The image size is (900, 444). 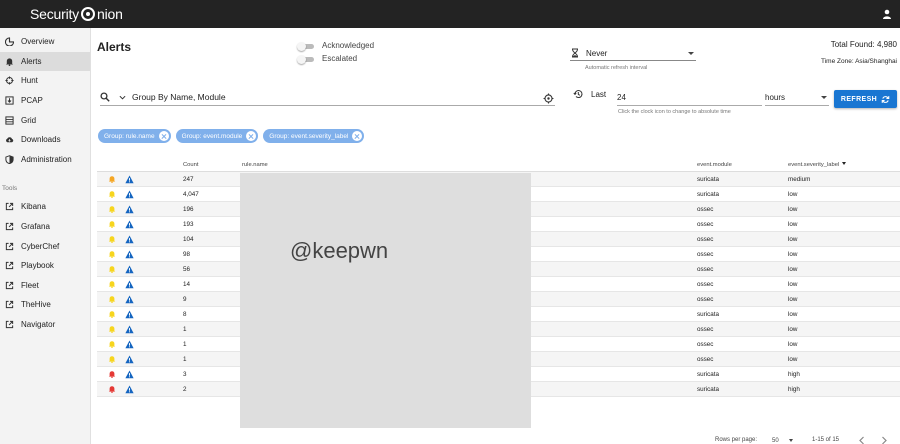 I want to click on sidebar-tool-playbook: Playbook, so click(x=45, y=266).